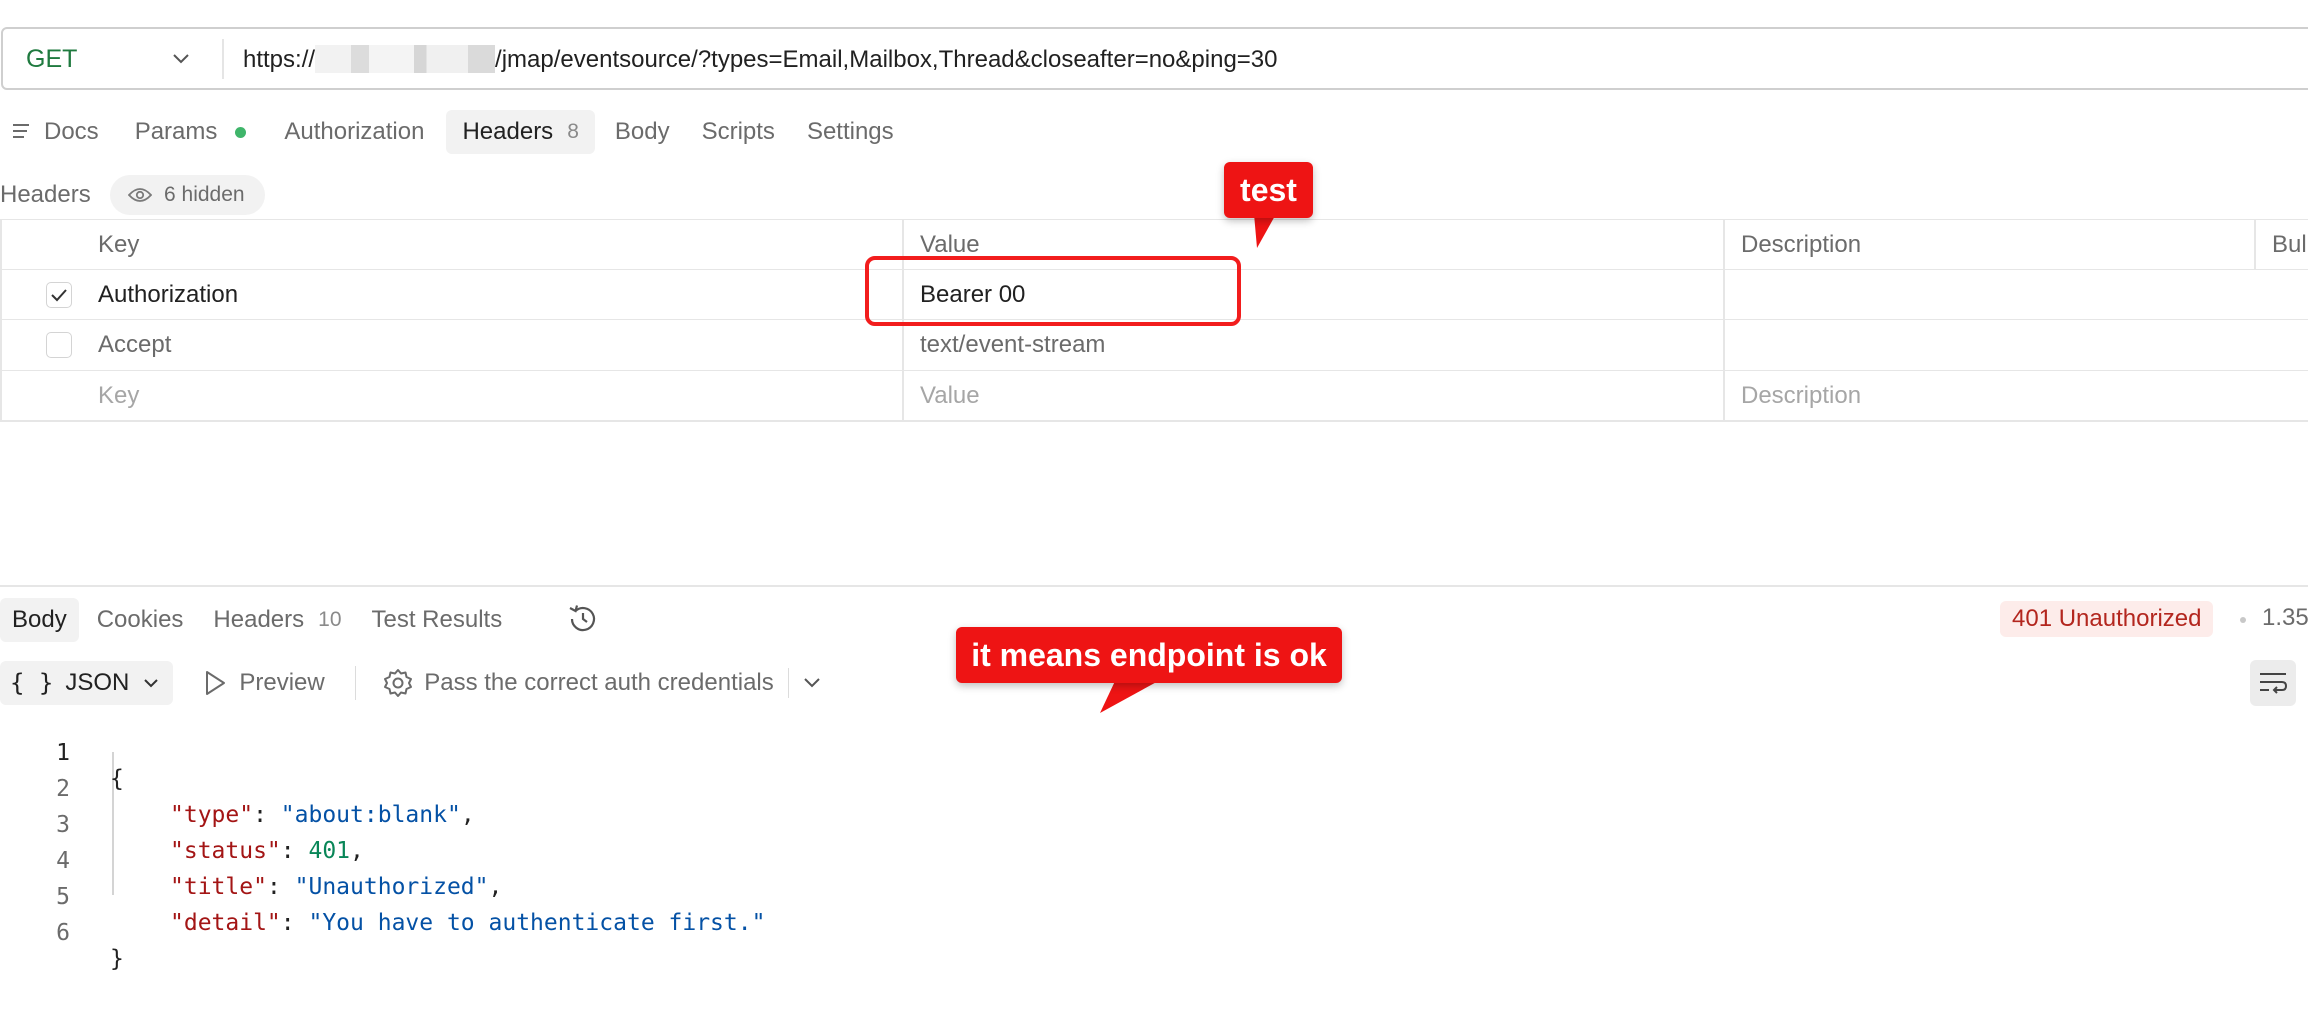 Image resolution: width=2308 pixels, height=1028 pixels. Describe the element at coordinates (450, 933) in the screenshot. I see `code-line: 6 }` at that location.